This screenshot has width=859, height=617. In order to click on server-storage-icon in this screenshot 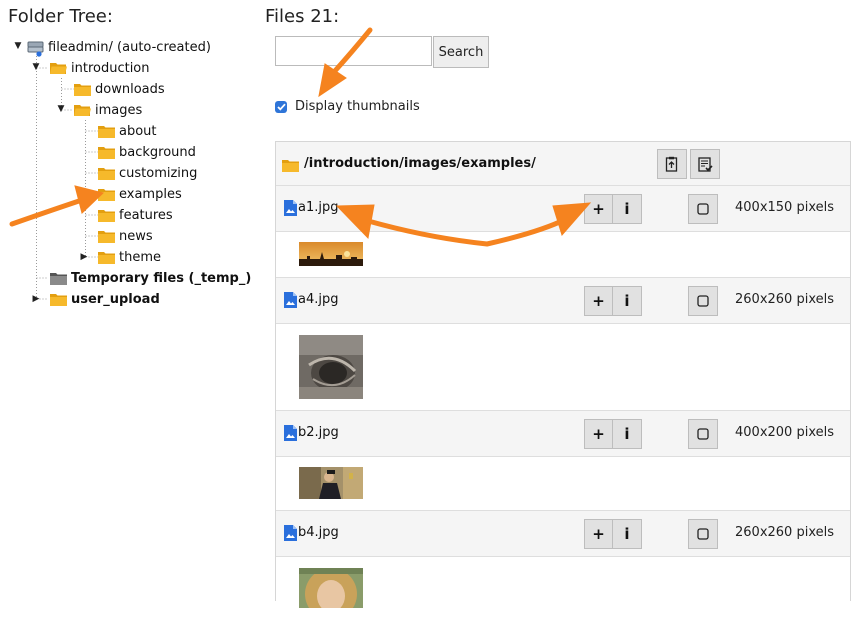, I will do `click(35, 49)`.